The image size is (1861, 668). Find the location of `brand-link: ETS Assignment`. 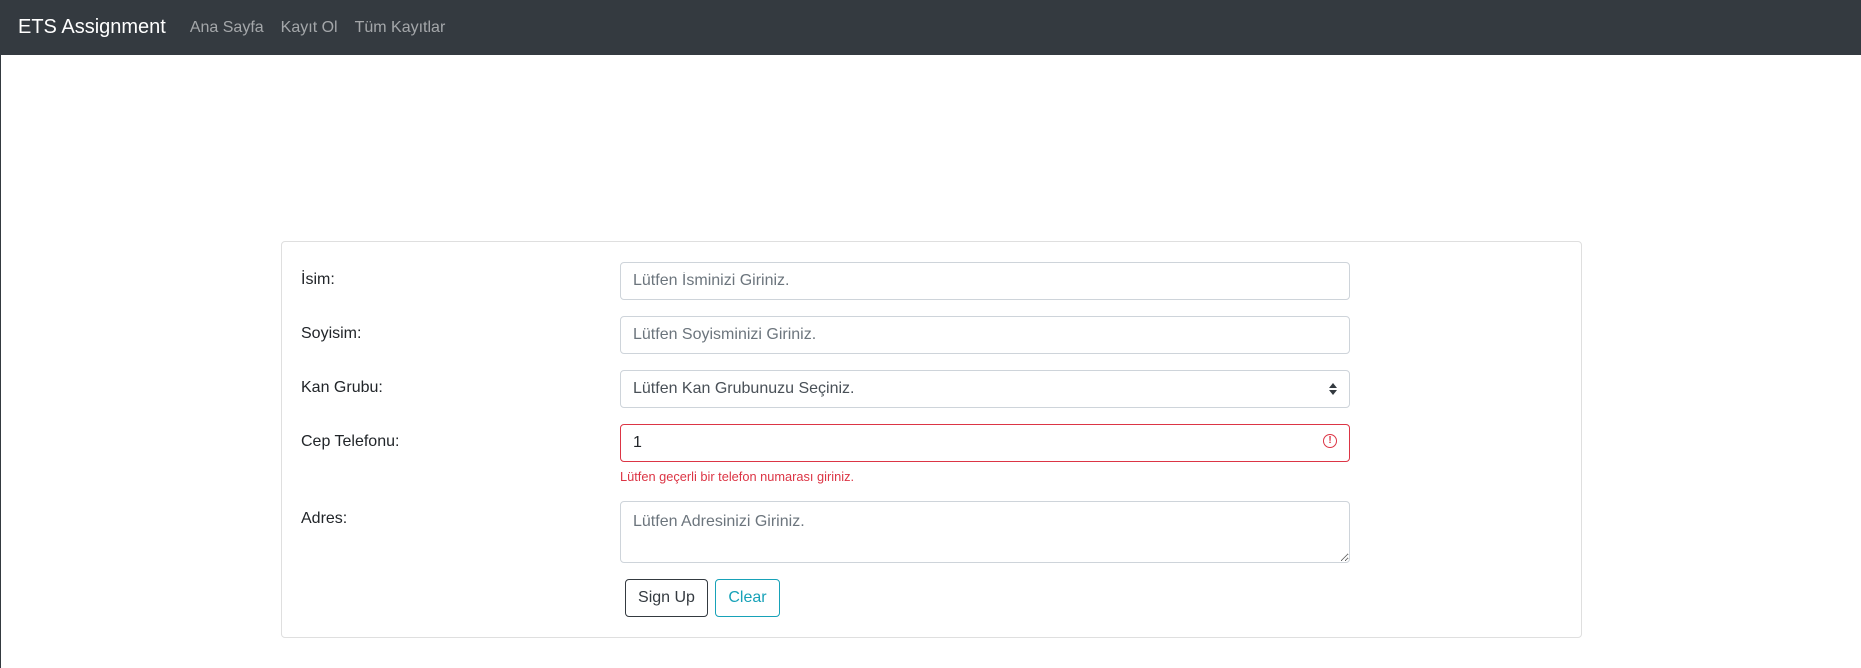

brand-link: ETS Assignment is located at coordinates (92, 27).